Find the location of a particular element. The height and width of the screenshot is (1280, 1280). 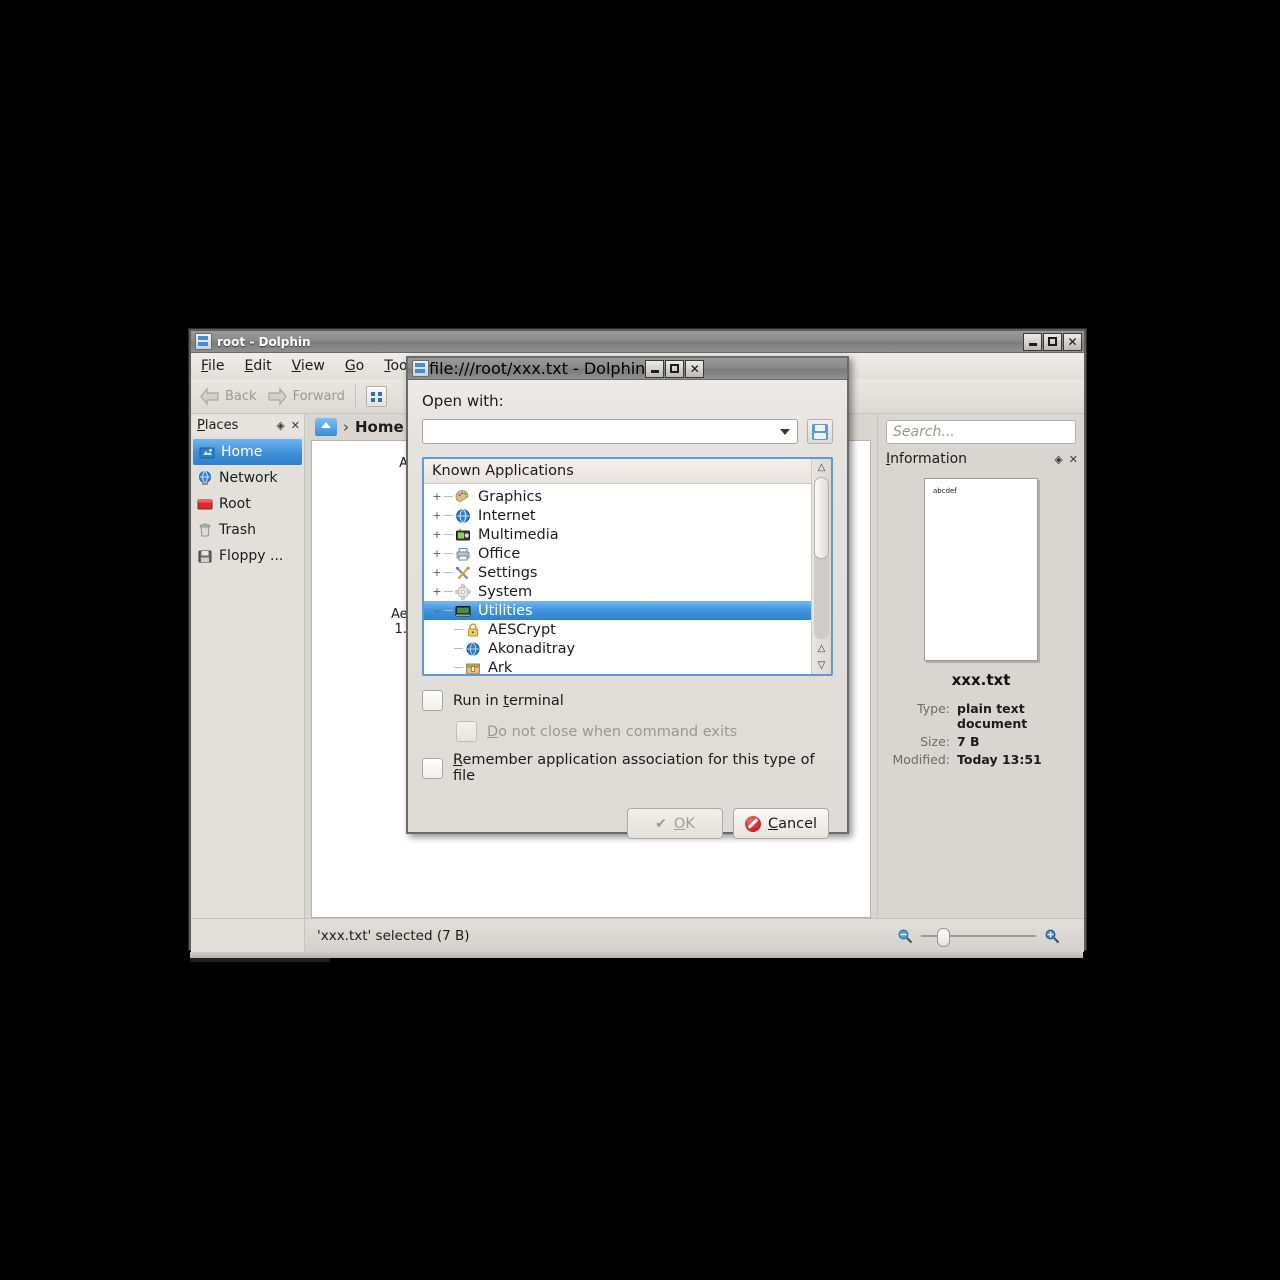

places-close-icon: ✕ is located at coordinates (295, 425).